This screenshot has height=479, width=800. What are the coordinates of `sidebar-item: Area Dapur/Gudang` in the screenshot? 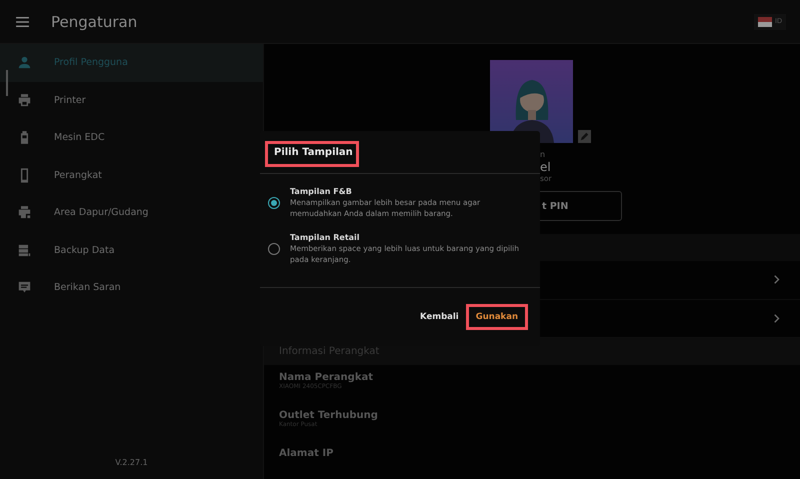 It's located at (131, 213).